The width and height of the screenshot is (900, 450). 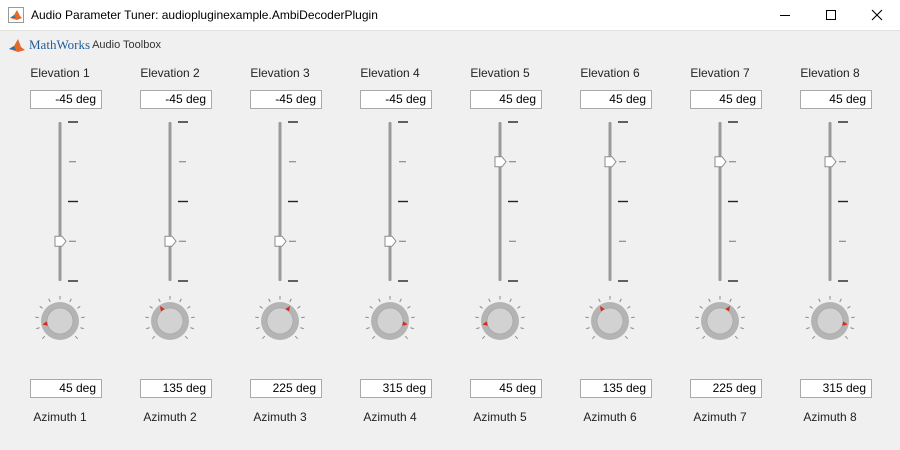 I want to click on elevation-label: Elevation 4, so click(x=390, y=73).